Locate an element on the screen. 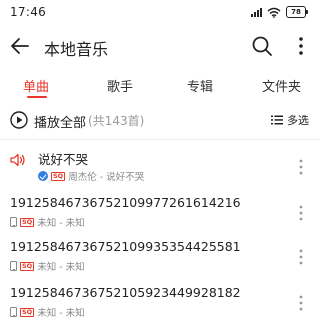 Image resolution: width=320 pixels, height=336 pixels. search-button is located at coordinates (262, 46).